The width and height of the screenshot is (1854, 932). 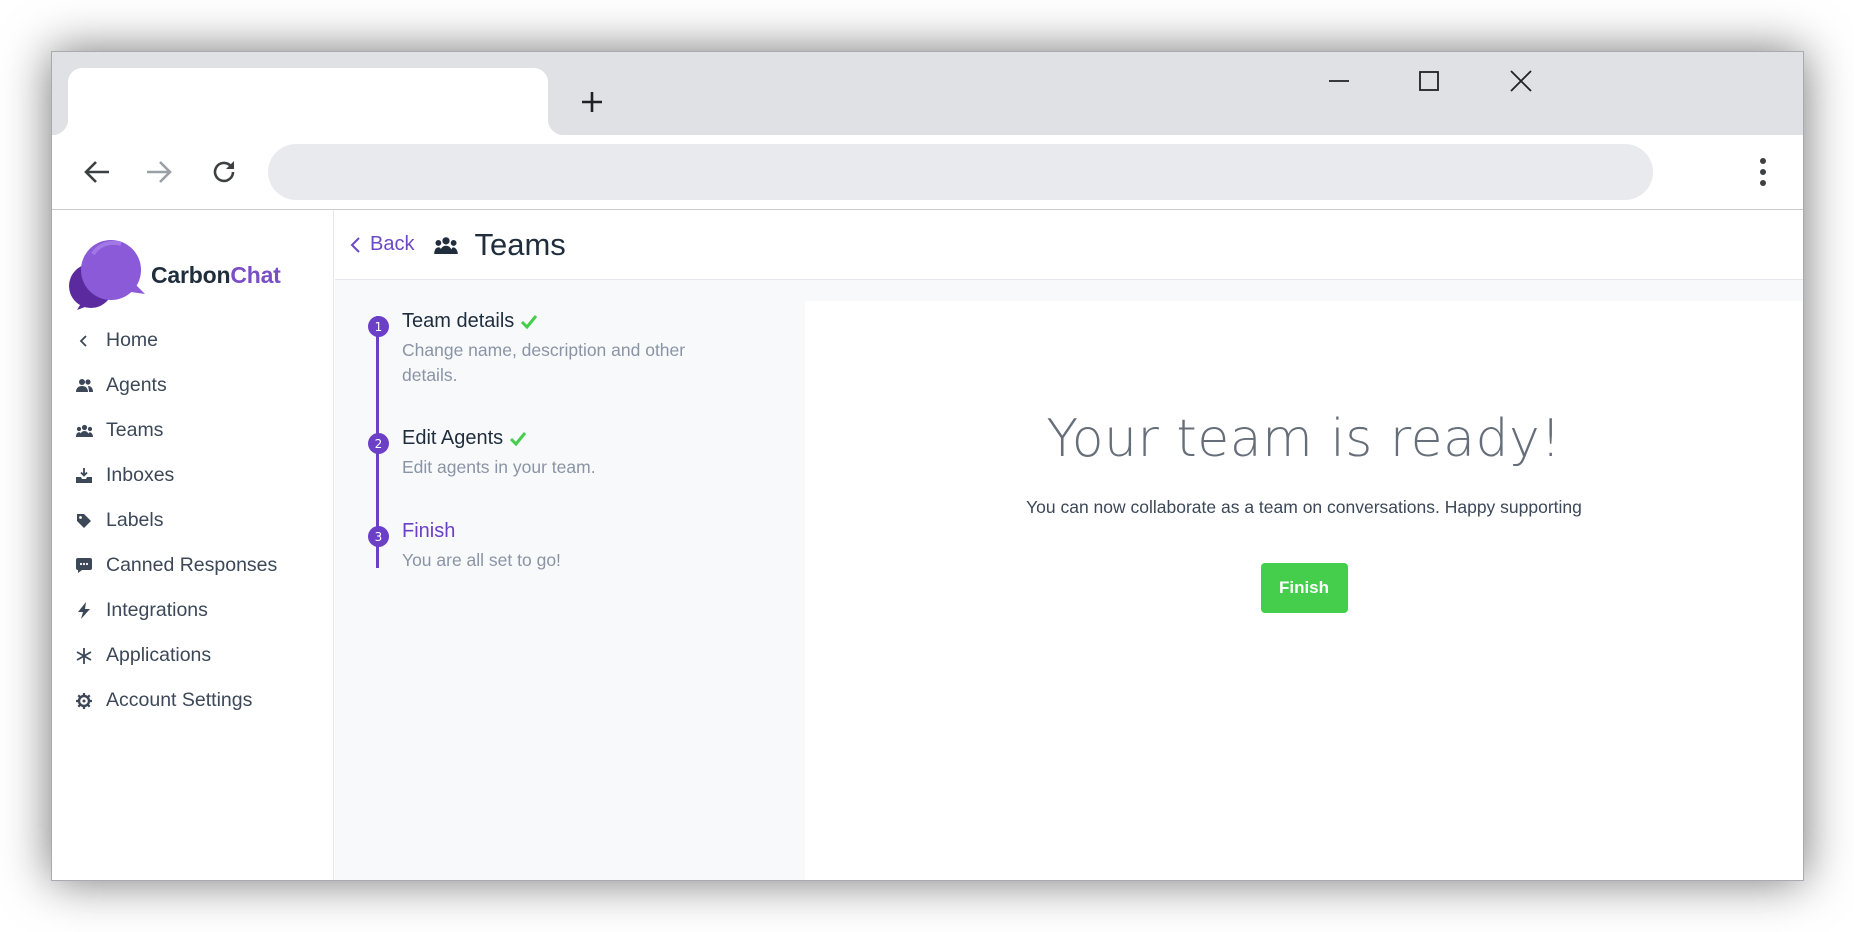 I want to click on sidebar-item-label: Labels, so click(x=135, y=520).